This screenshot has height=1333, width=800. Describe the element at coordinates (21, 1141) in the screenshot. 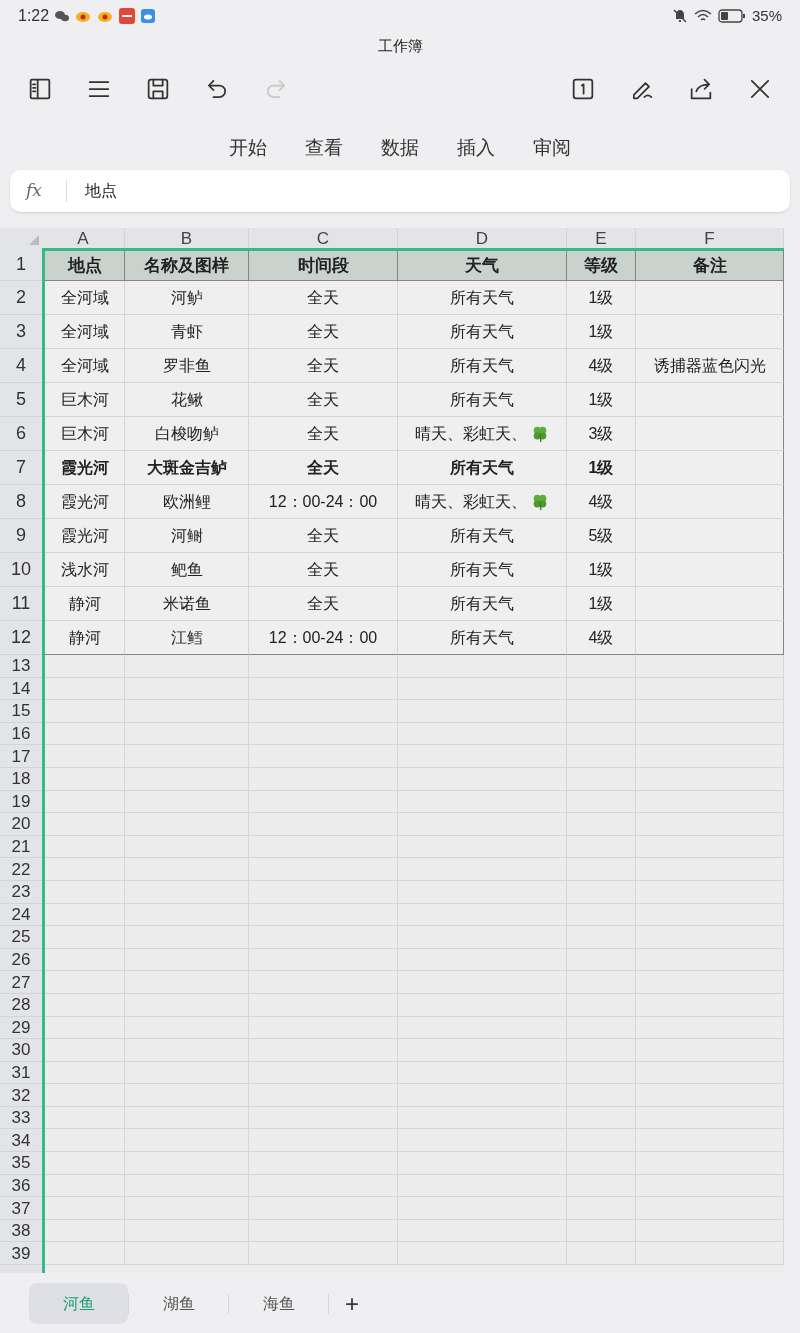

I see `row-number: 34` at that location.